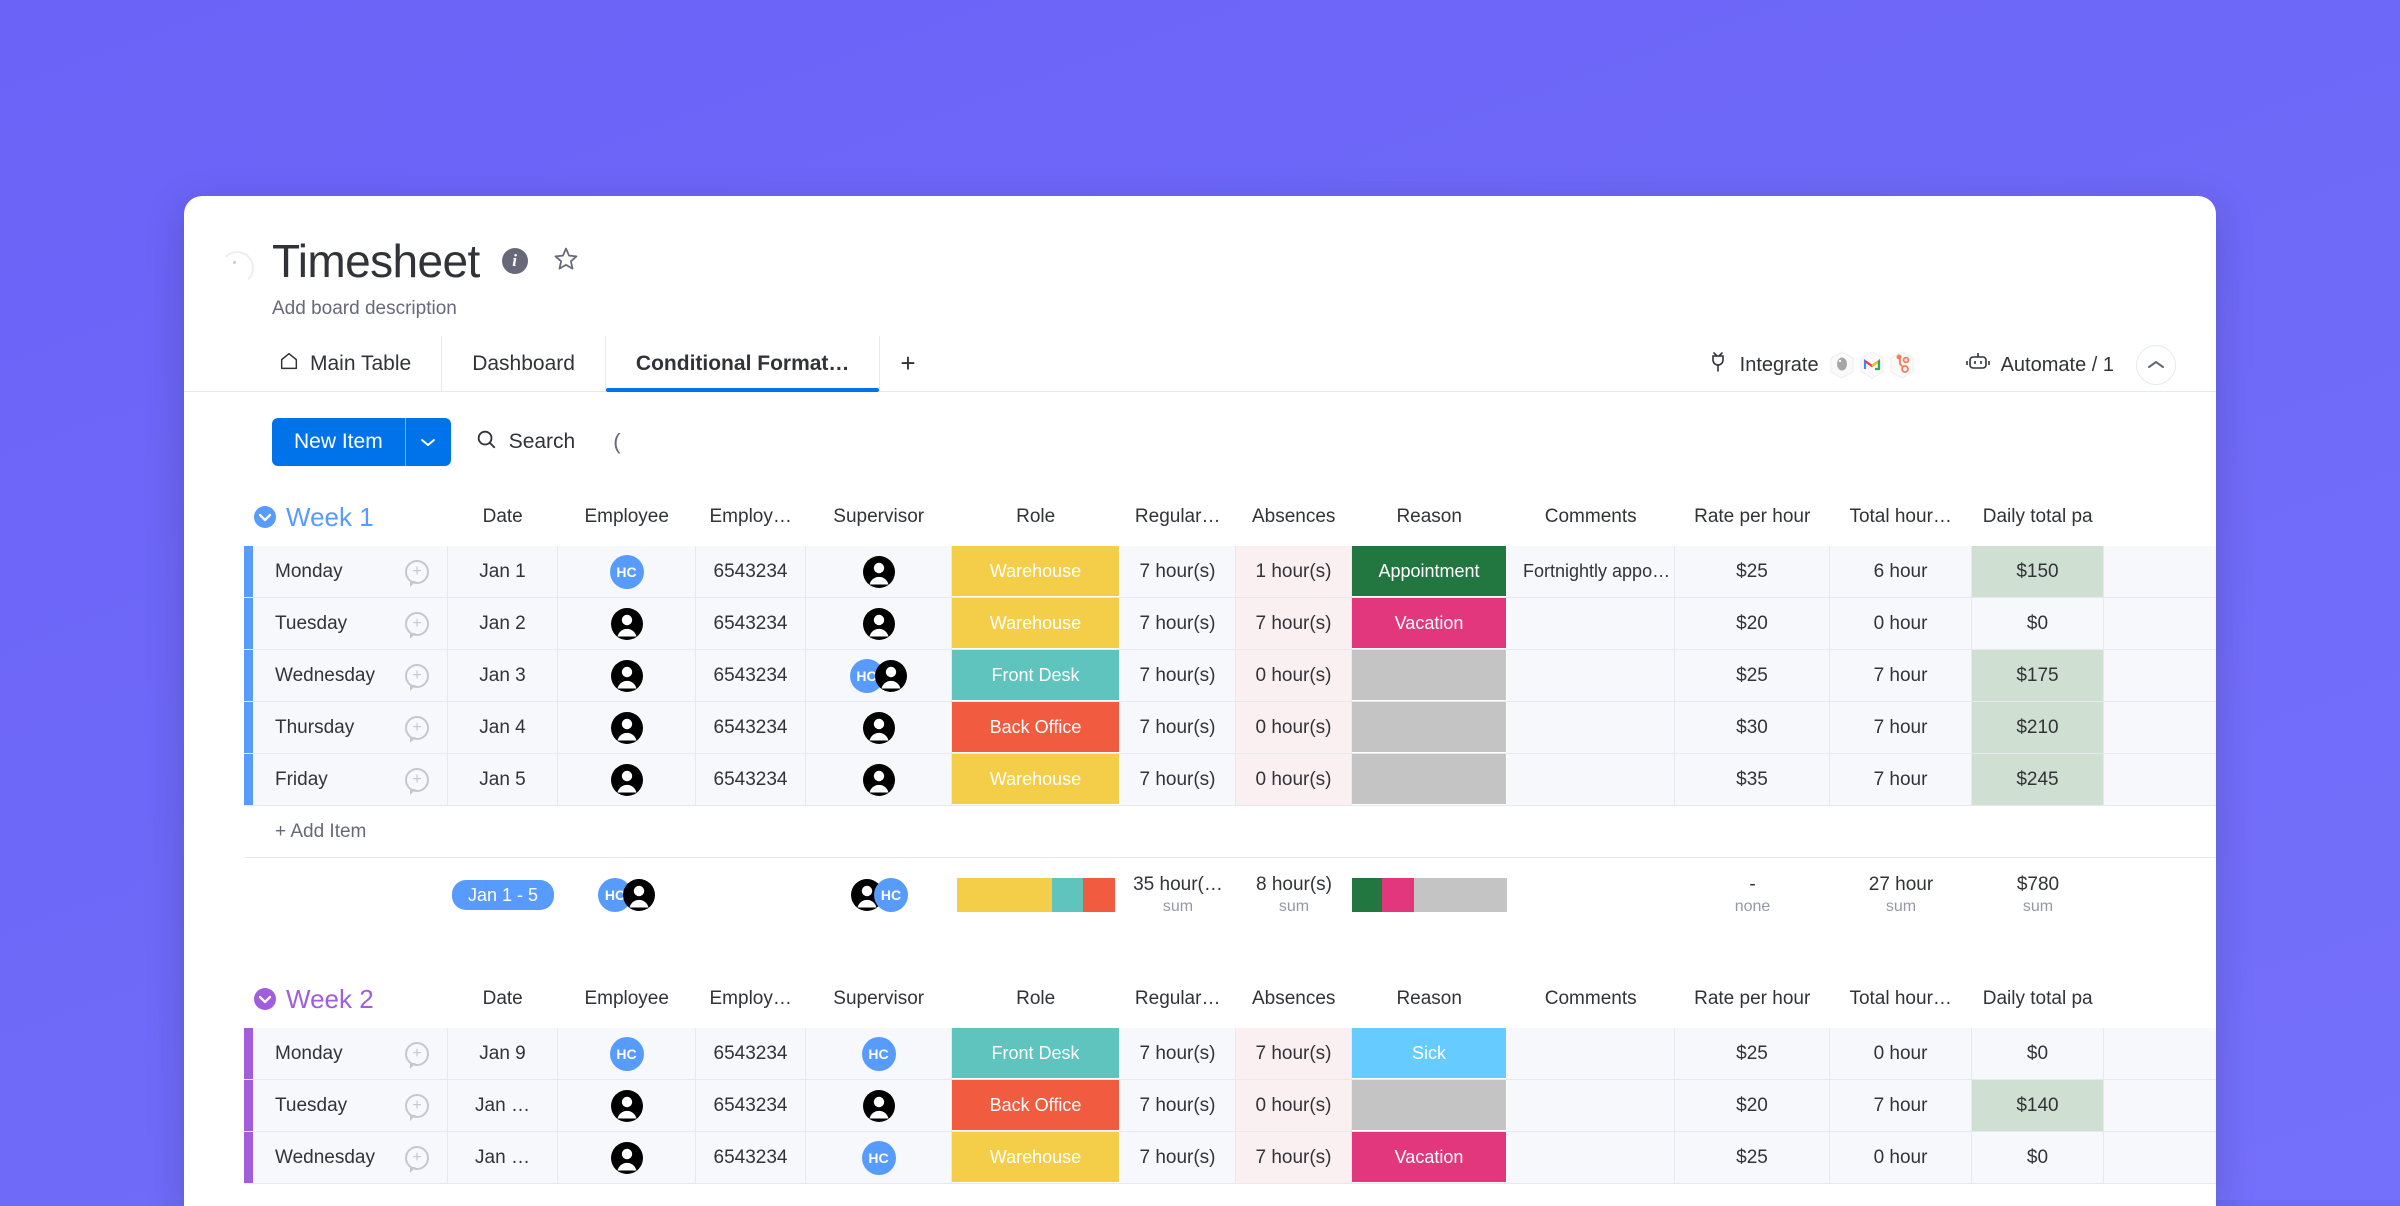 This screenshot has width=2400, height=1206. Describe the element at coordinates (2039, 365) in the screenshot. I see `automate-button: Automate / 1` at that location.